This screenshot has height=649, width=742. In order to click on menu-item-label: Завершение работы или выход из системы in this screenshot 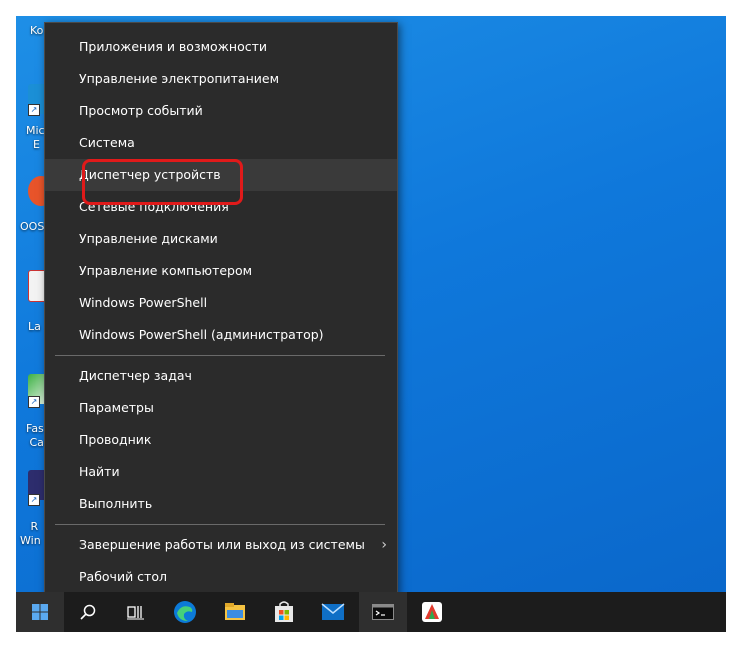, I will do `click(222, 544)`.